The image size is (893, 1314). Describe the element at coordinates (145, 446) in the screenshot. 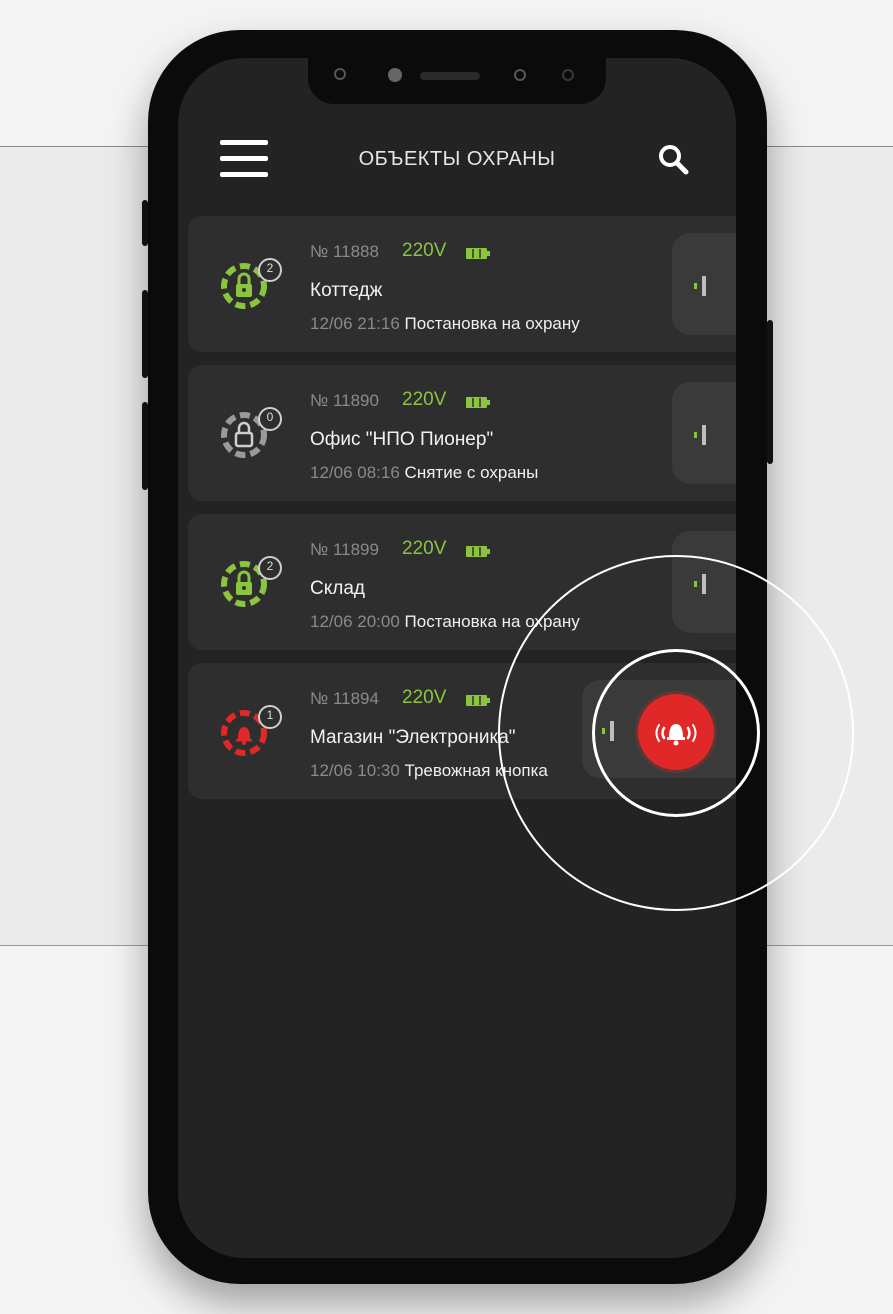

I see `phone-volume-down` at that location.